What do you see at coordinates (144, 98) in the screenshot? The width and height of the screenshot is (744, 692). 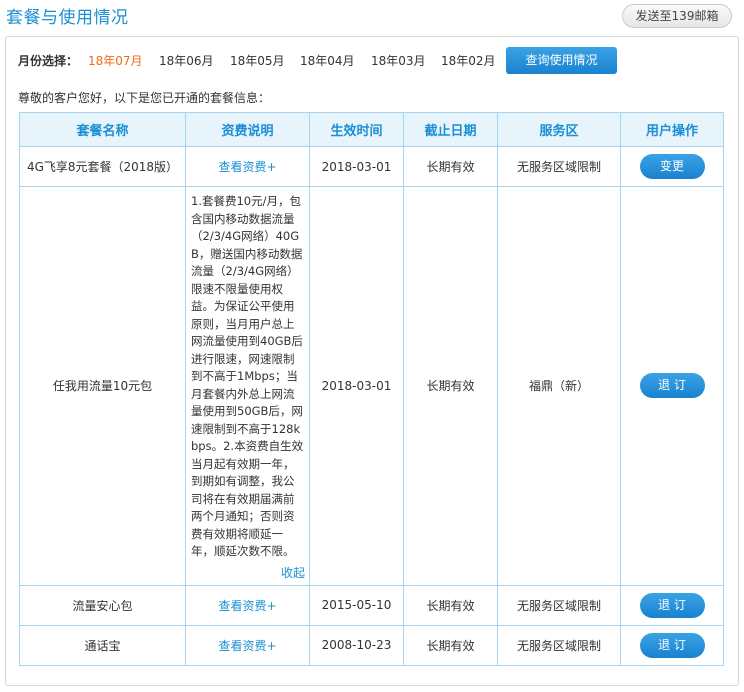 I see `greeting-text: 尊敬的客户您好，以下是您已开通的套餐信息：` at bounding box center [144, 98].